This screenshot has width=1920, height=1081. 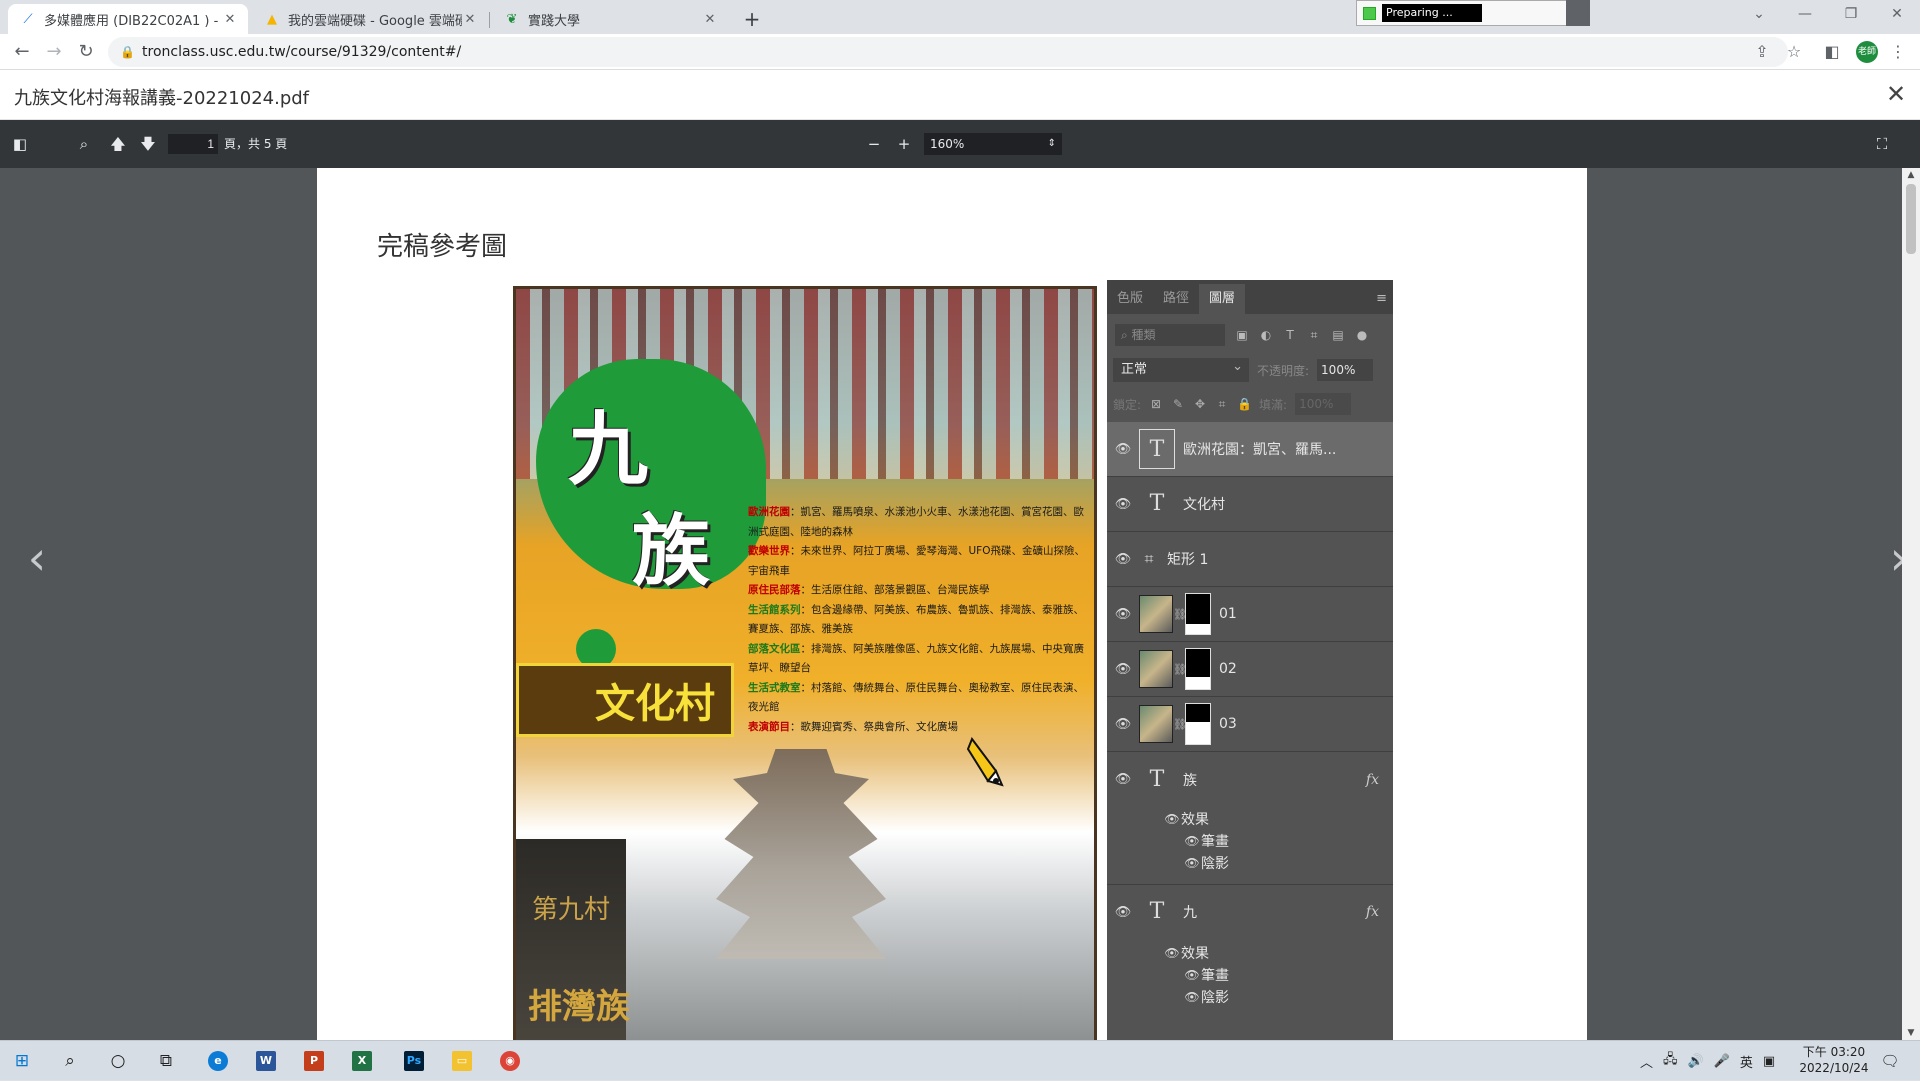 What do you see at coordinates (1882, 144) in the screenshot?
I see `fullscreen-icon: ⛶` at bounding box center [1882, 144].